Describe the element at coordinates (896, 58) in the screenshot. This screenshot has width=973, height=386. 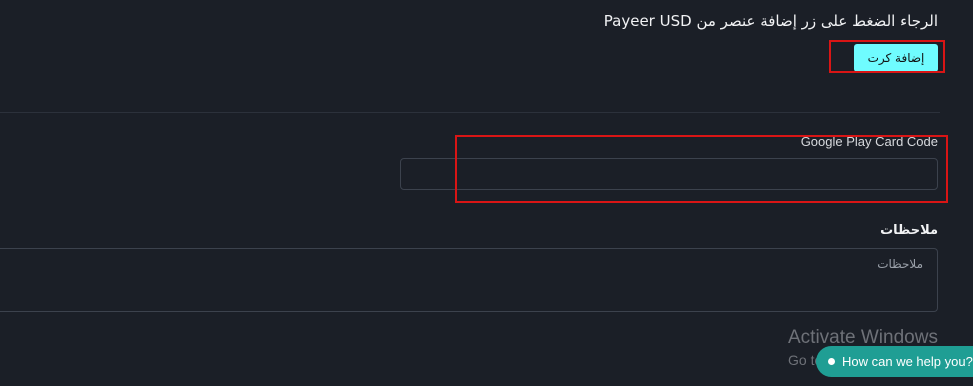
I see `add-card-button: إضافة كرت` at that location.